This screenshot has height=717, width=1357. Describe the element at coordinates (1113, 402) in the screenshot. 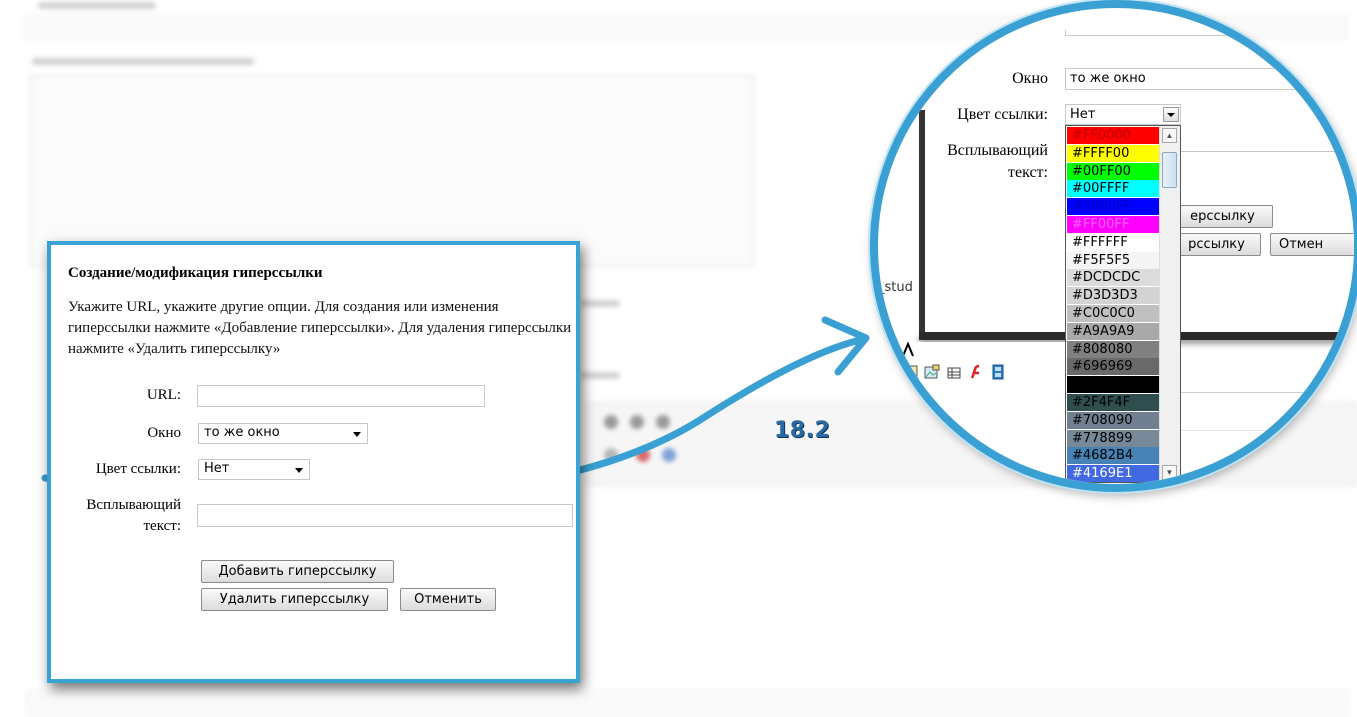

I see `color-option: #2F4F4F` at that location.